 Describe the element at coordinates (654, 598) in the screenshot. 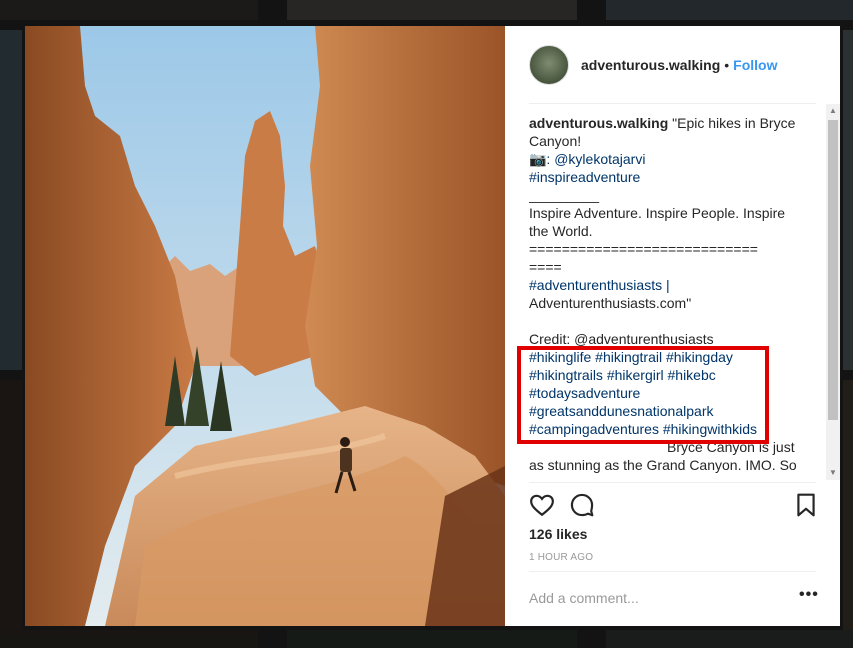

I see `add-comment-input` at that location.